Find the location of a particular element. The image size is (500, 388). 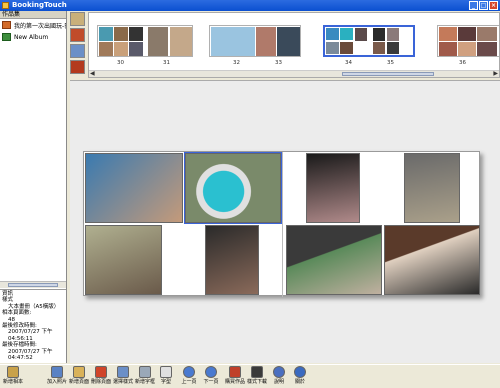

add-photo-icon is located at coordinates (57, 372).